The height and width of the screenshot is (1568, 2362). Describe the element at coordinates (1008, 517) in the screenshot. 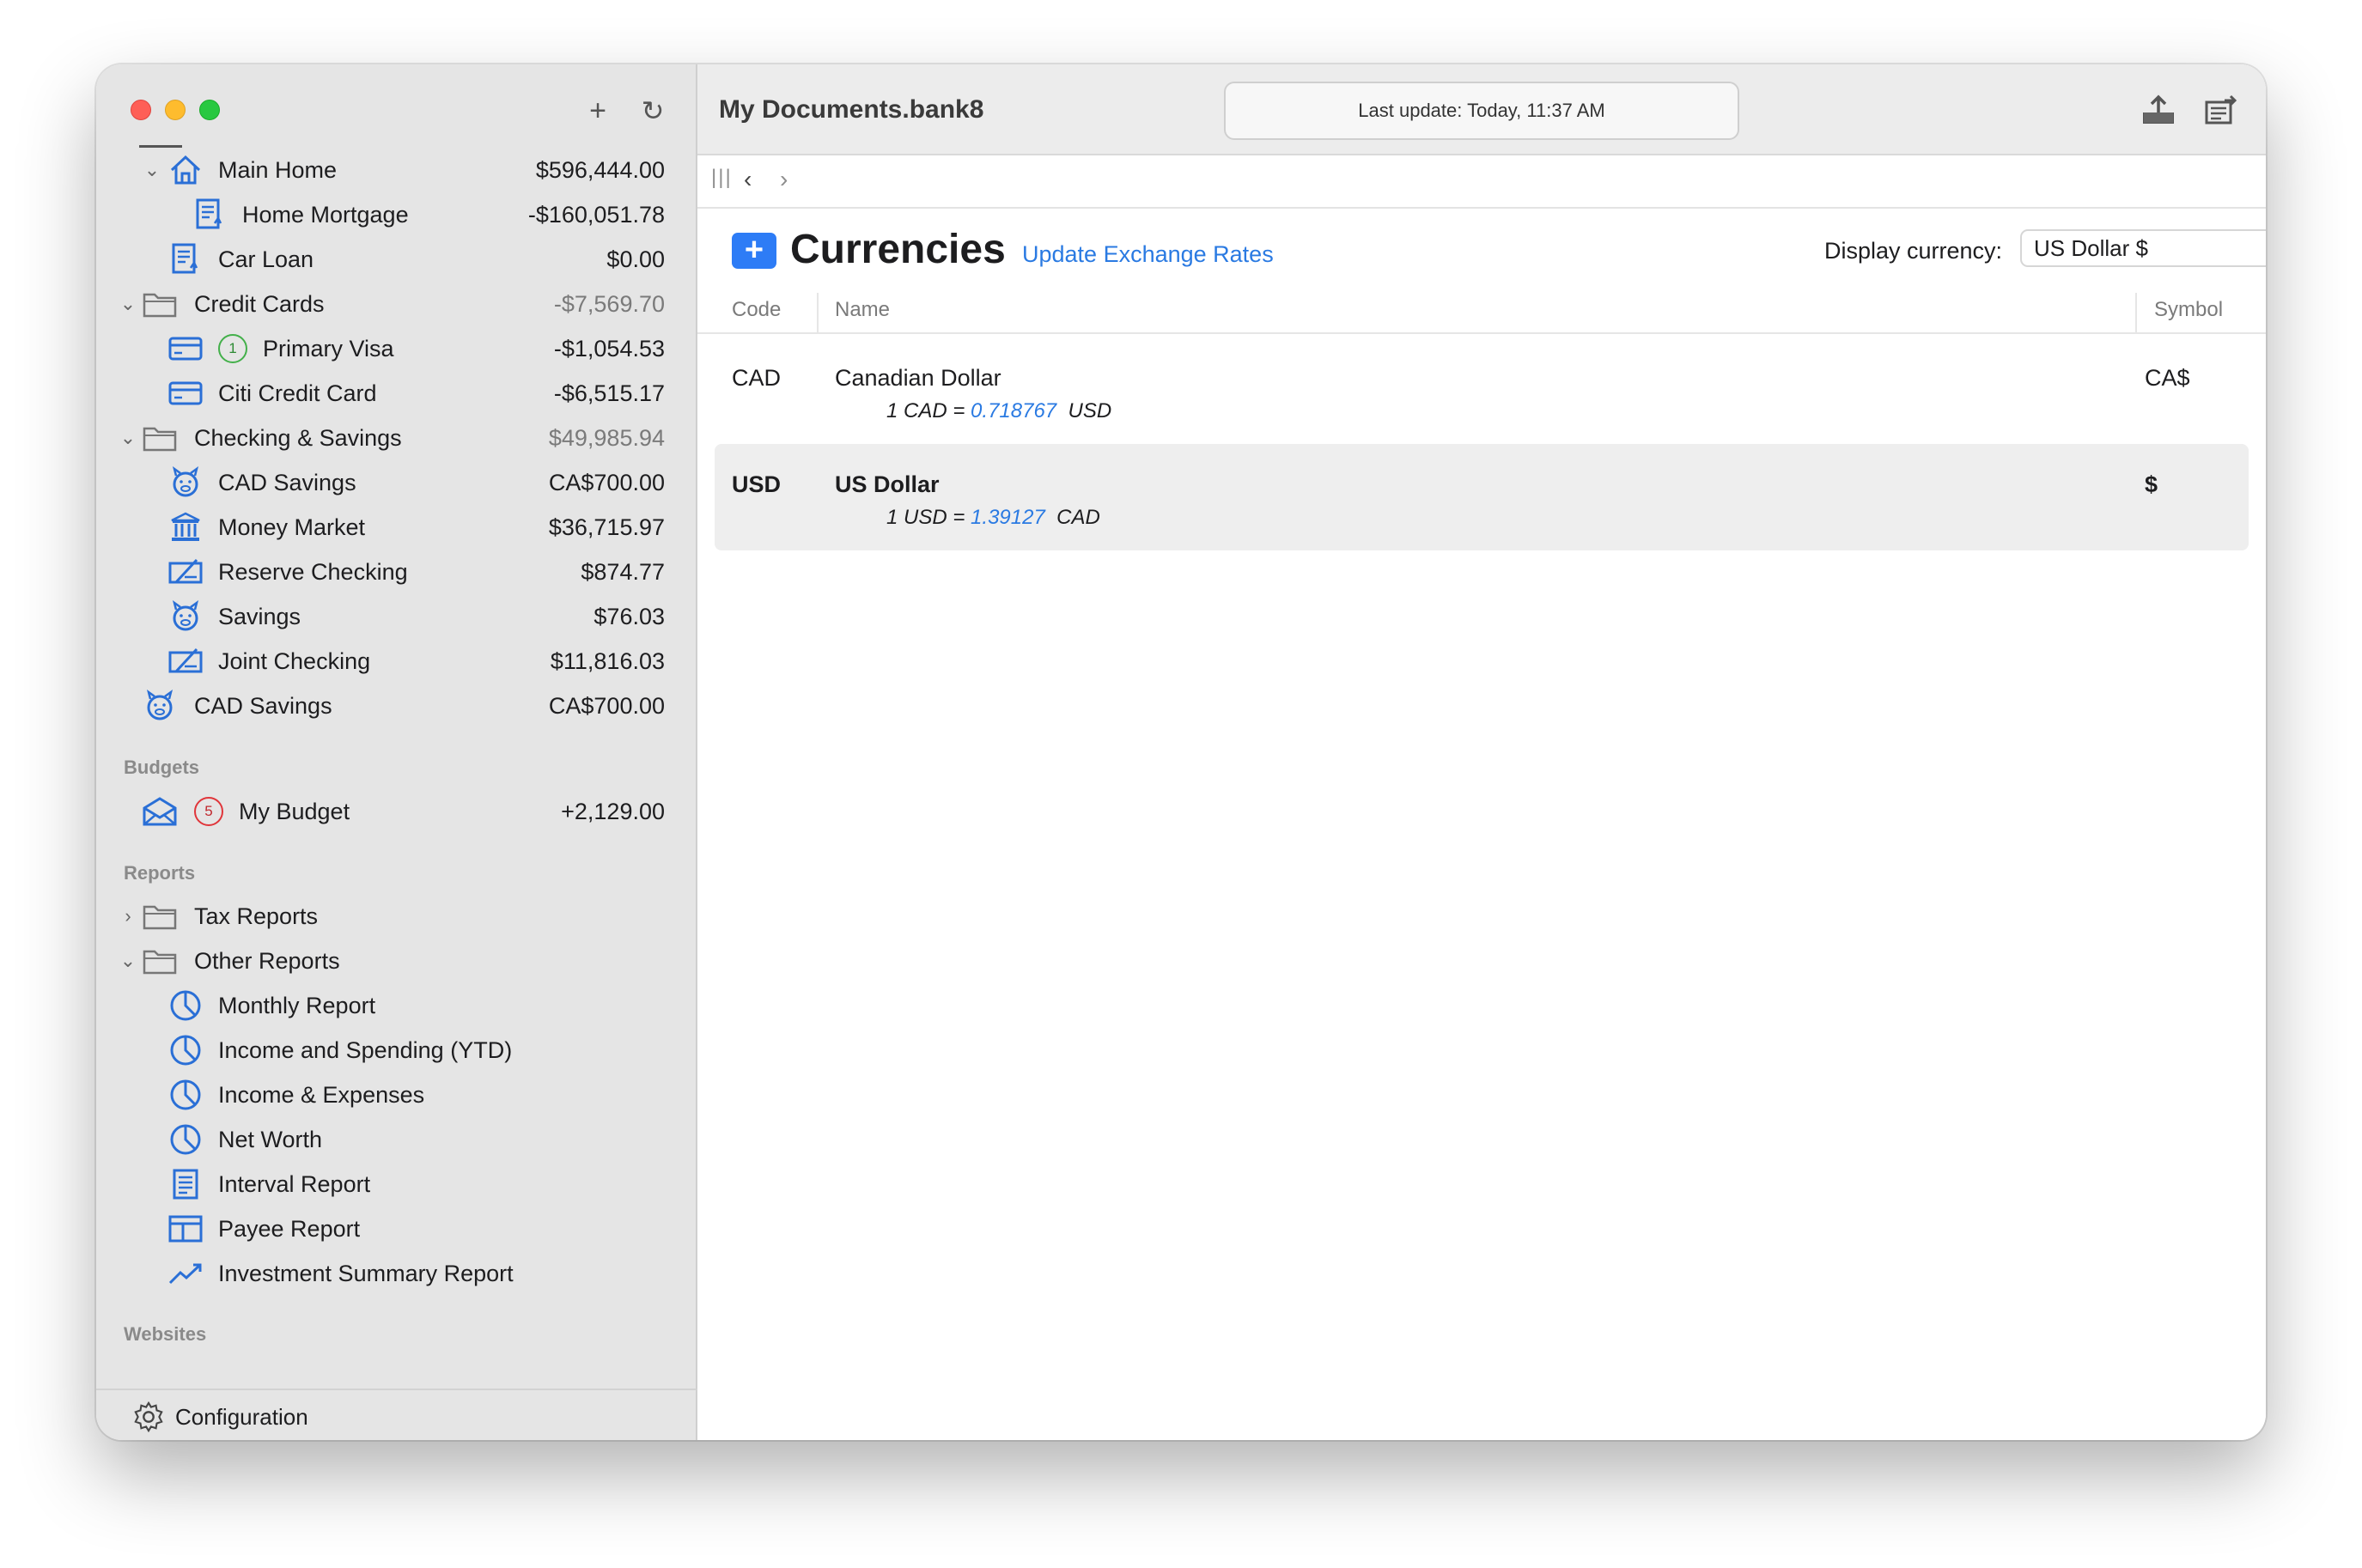

I see `rate-value: 1.39127` at that location.